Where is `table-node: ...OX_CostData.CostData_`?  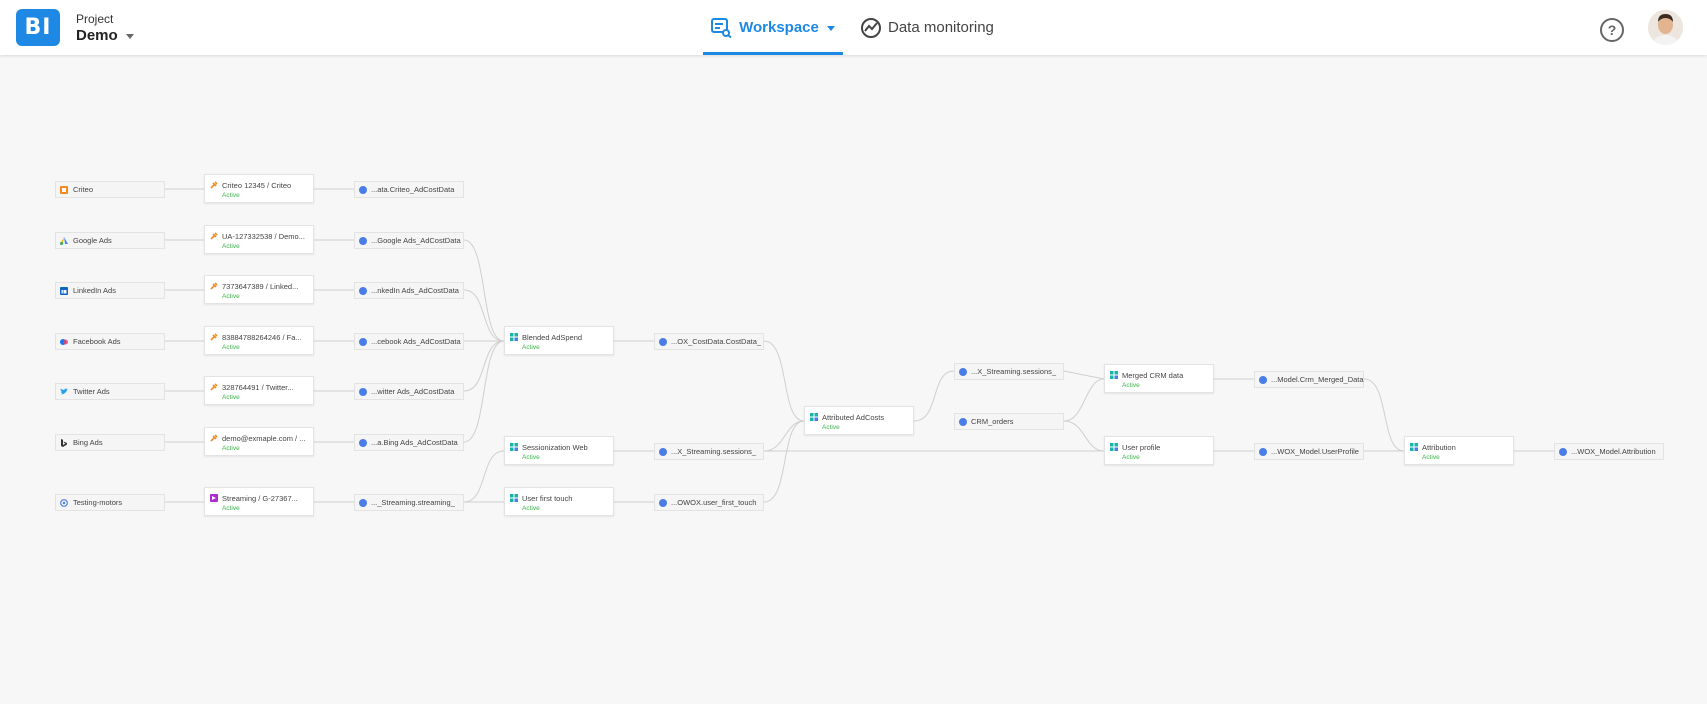 table-node: ...OX_CostData.CostData_ is located at coordinates (709, 341).